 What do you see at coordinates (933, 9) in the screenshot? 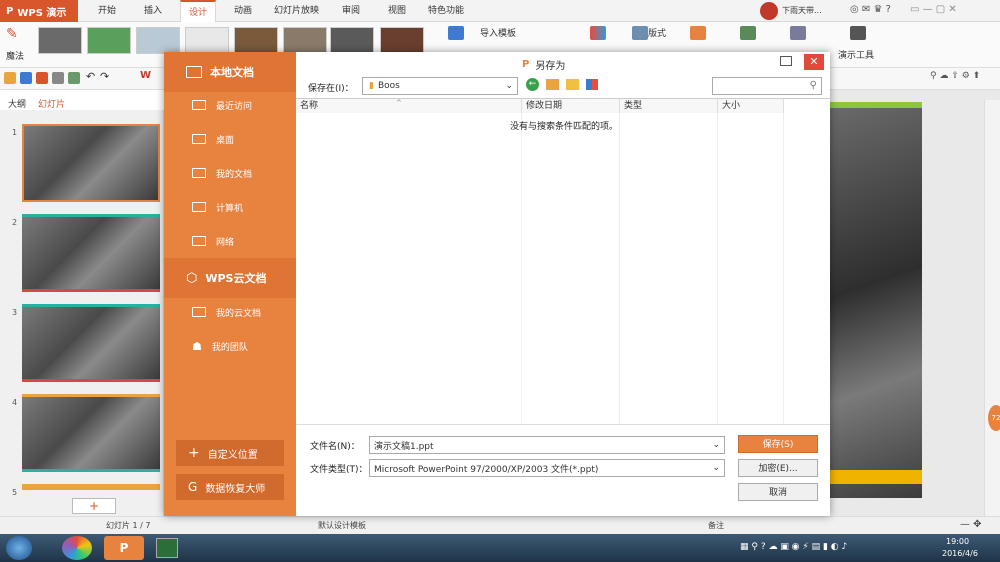
I see `window-controls: ▭ — ▢ ✕` at bounding box center [933, 9].